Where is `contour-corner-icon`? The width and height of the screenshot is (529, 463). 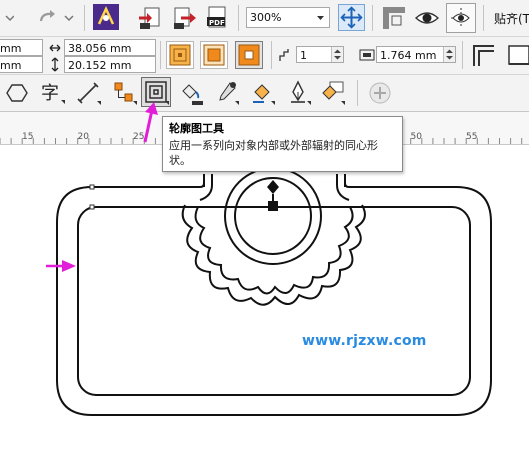 contour-corner-icon is located at coordinates (483, 55).